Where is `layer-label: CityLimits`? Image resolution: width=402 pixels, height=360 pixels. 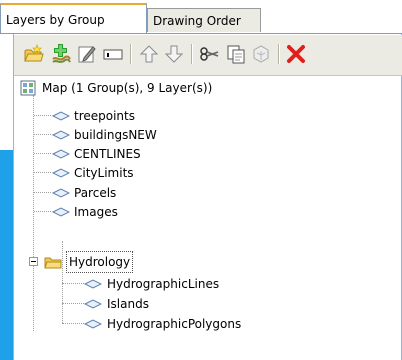 layer-label: CityLimits is located at coordinates (104, 173).